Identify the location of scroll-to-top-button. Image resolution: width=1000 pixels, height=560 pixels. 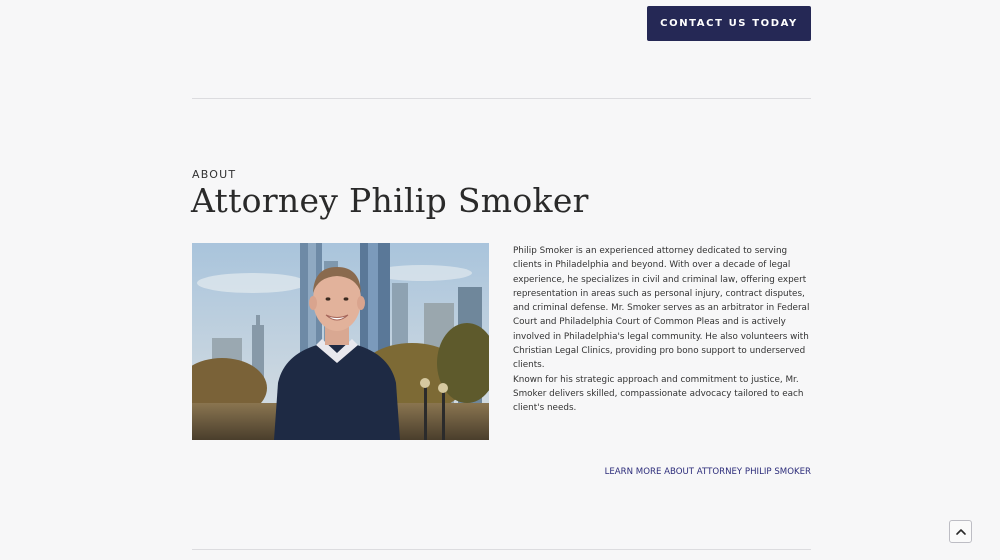
(960, 531).